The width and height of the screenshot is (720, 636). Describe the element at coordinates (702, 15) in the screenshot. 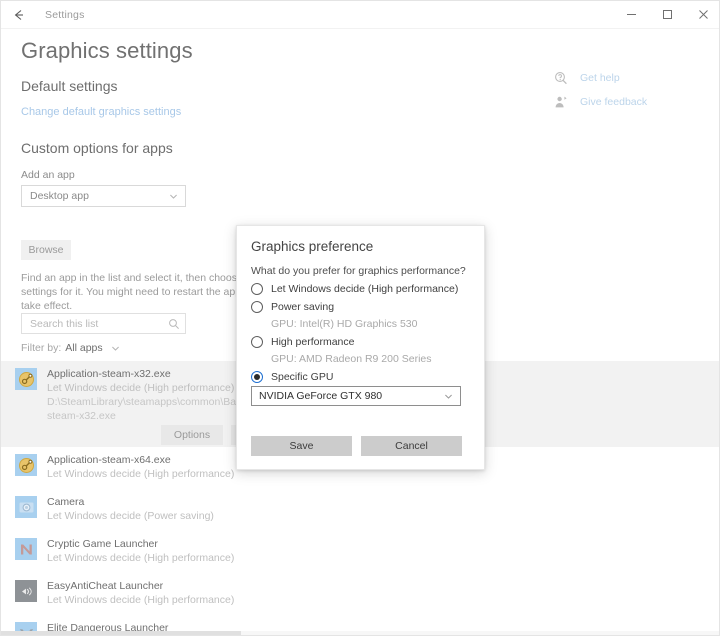

I see `close-icon` at that location.